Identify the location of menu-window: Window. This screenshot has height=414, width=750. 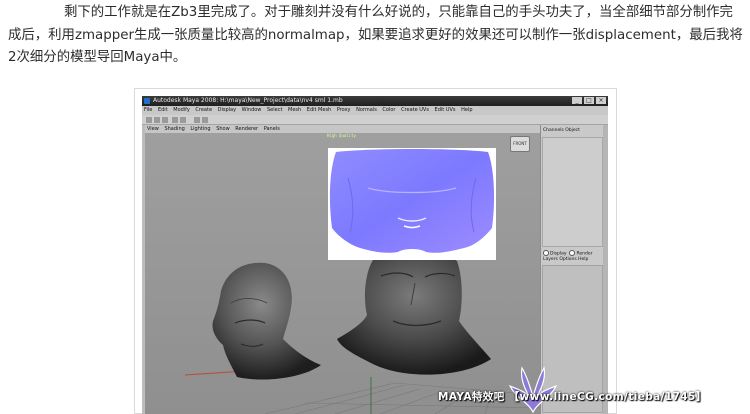
(252, 110).